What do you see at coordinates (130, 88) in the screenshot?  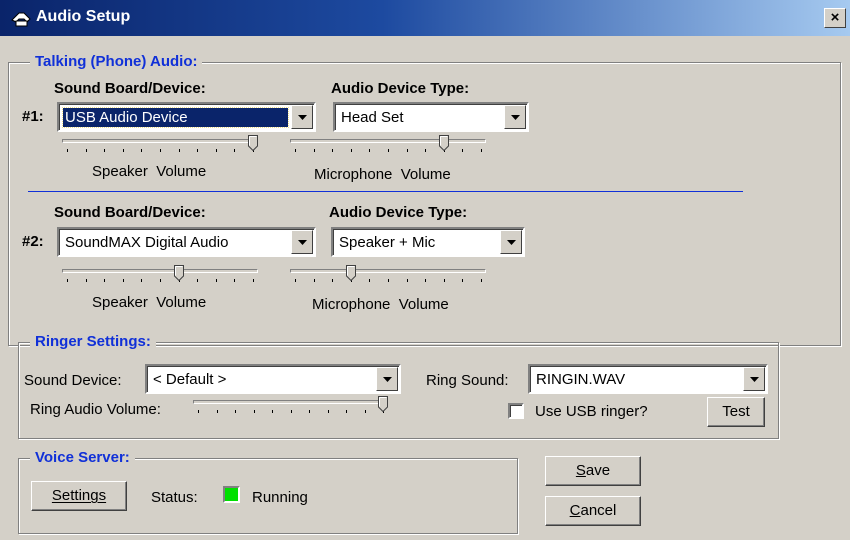 I see `sound-board-label-1: Sound Board/Device:` at bounding box center [130, 88].